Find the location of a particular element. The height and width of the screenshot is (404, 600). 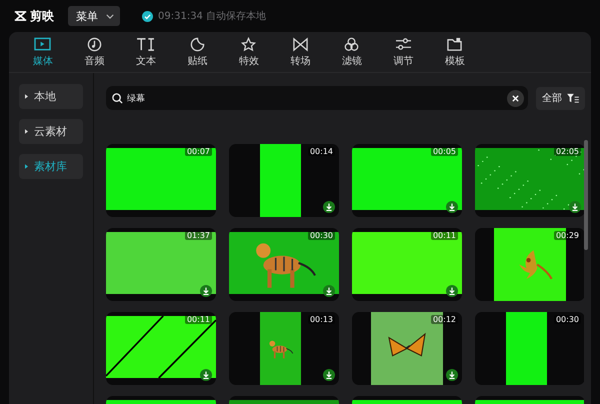

close-icon is located at coordinates (515, 98).